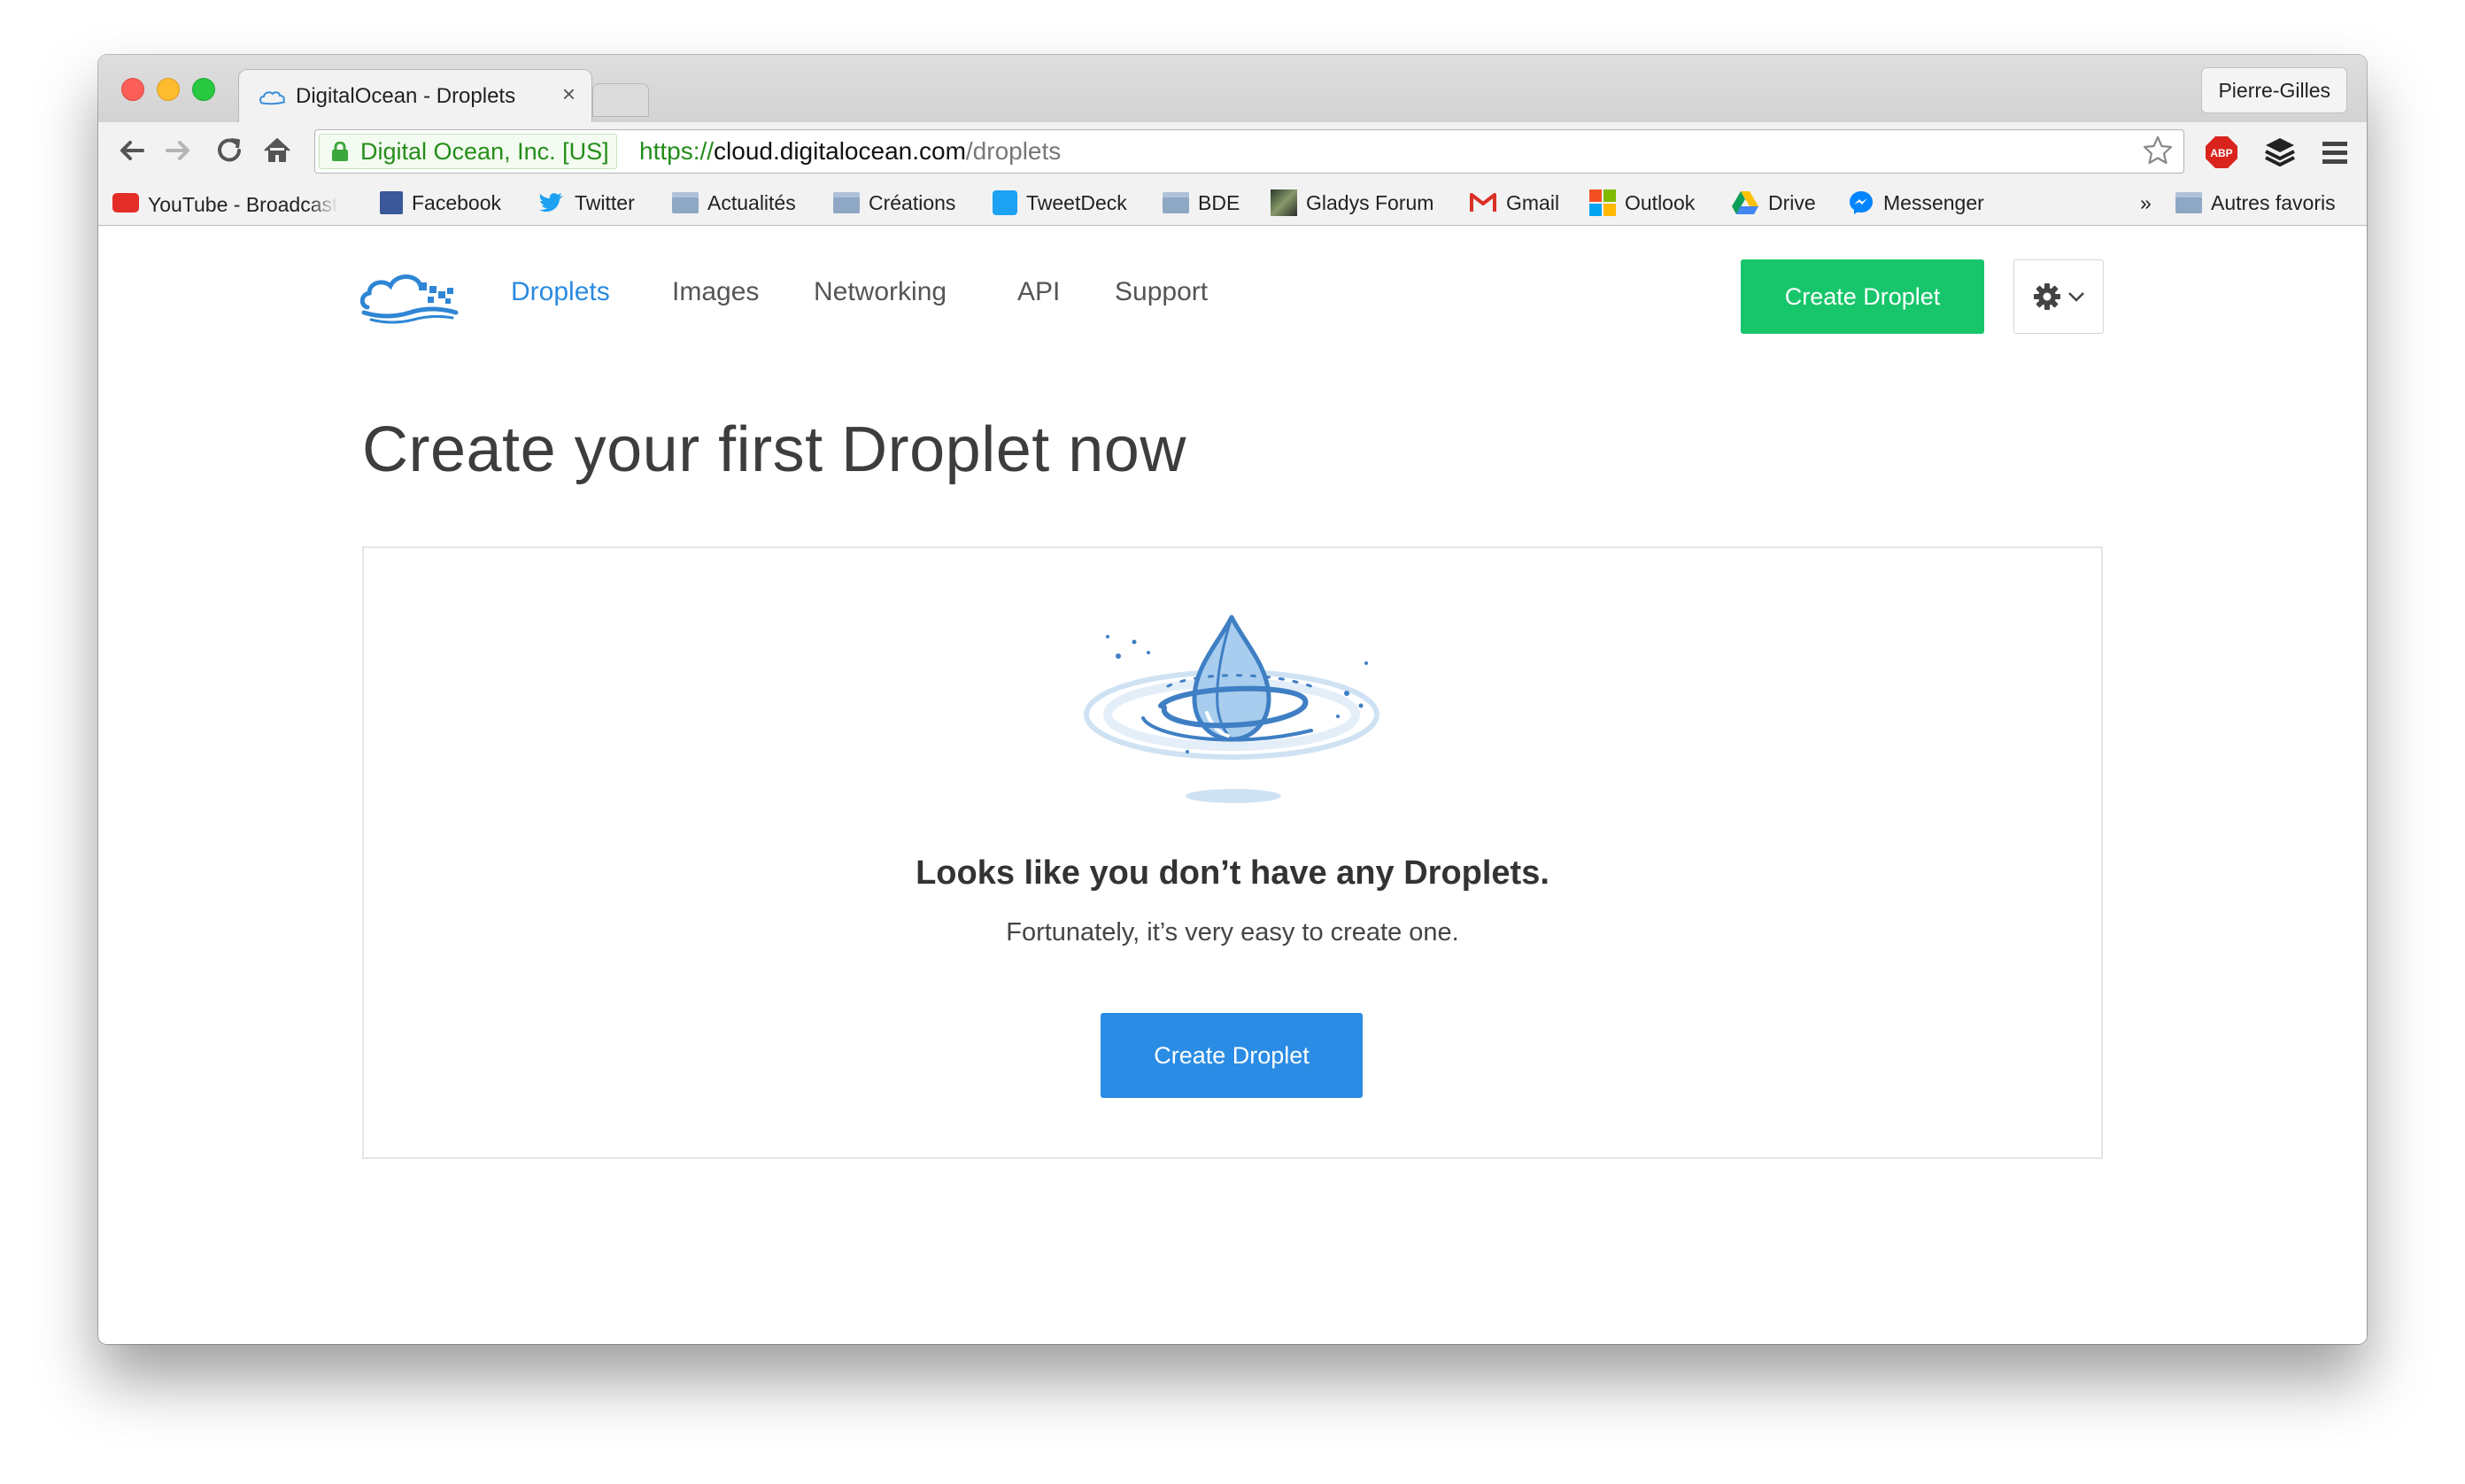  Describe the element at coordinates (1602, 202) in the screenshot. I see `outlook-icon` at that location.